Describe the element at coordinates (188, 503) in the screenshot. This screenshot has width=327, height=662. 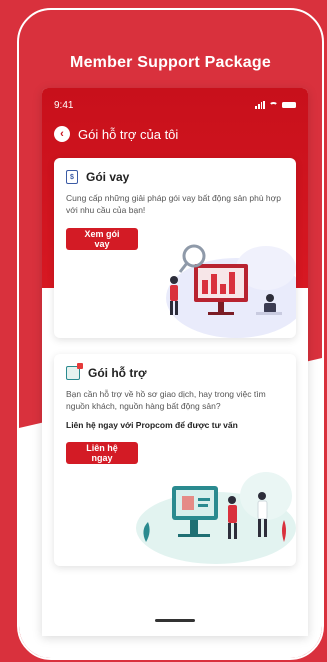
I see `profile-card` at that location.